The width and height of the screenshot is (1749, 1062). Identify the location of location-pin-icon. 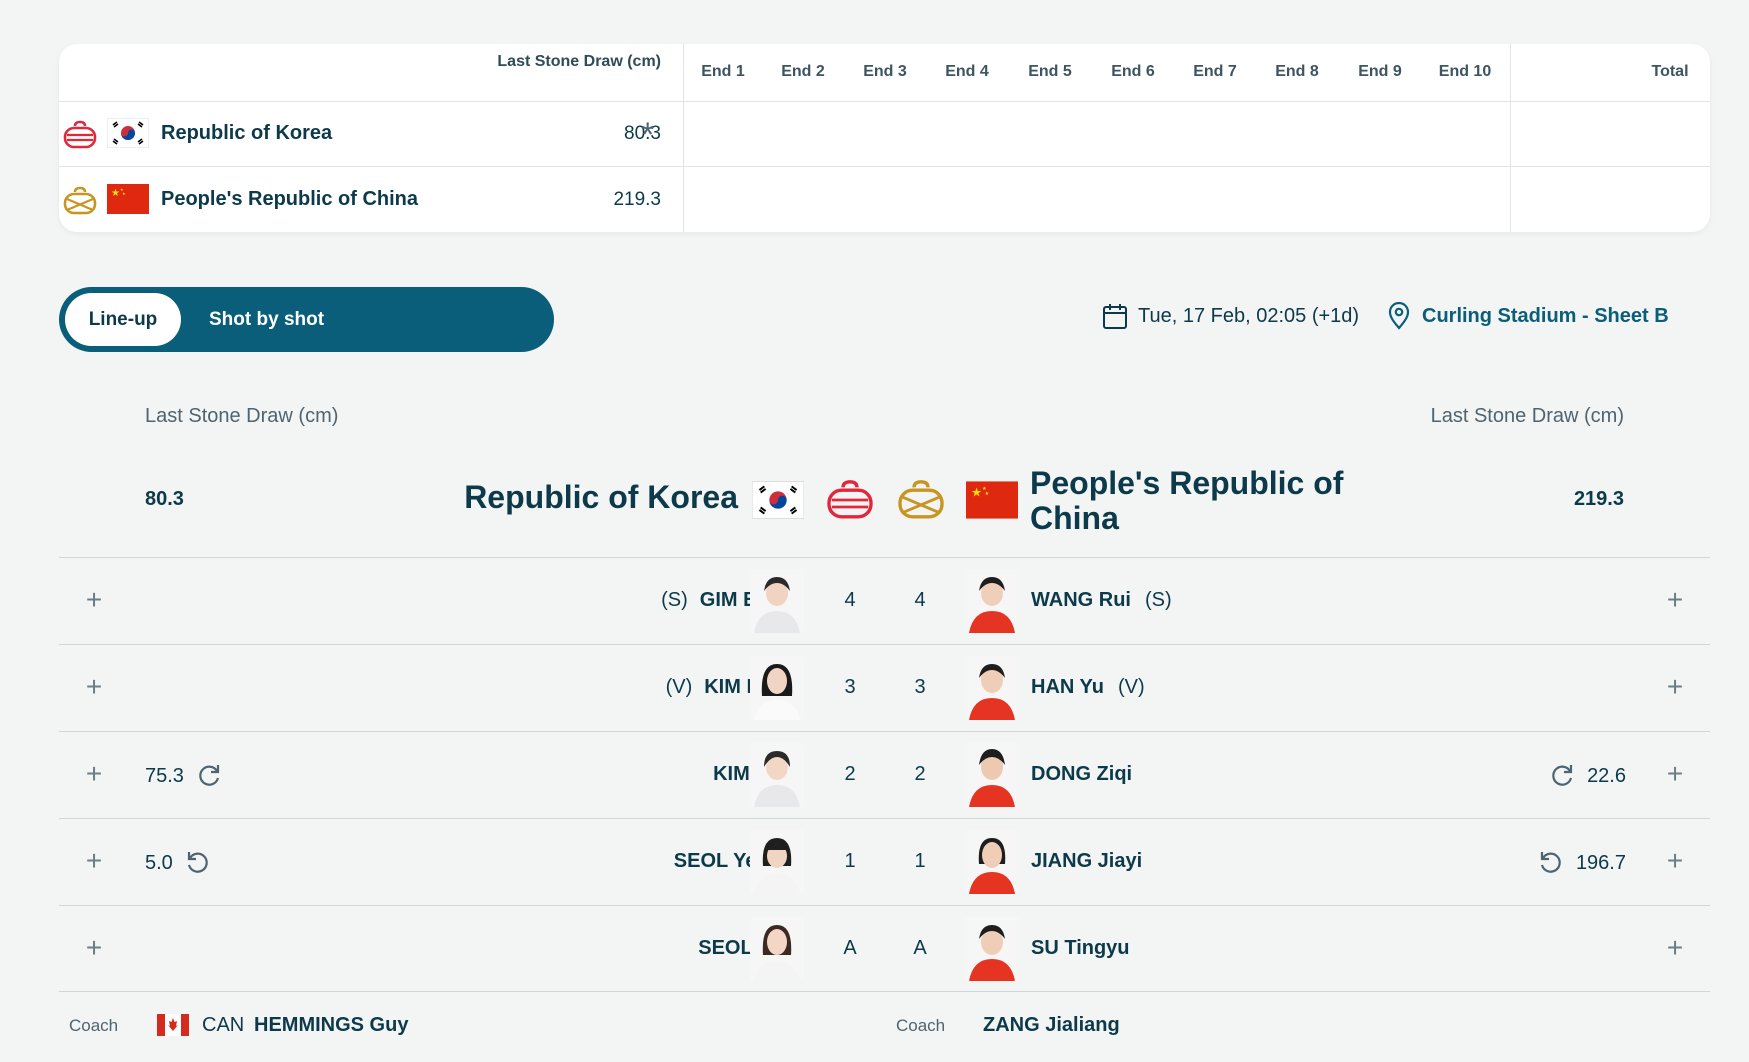
(1399, 316).